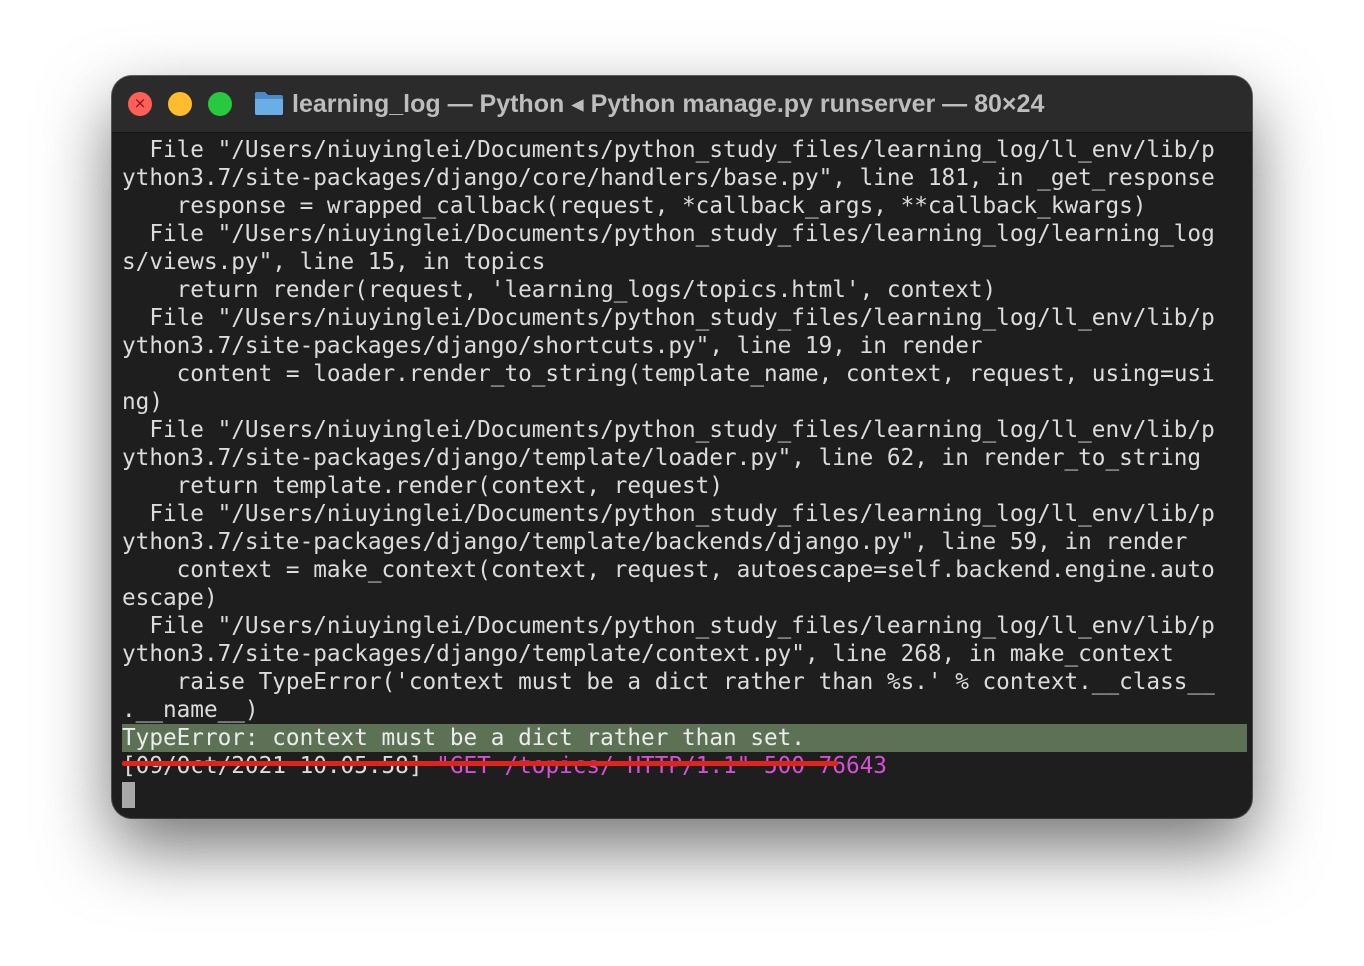 The width and height of the screenshot is (1364, 966). I want to click on close-button: ×, so click(140, 104).